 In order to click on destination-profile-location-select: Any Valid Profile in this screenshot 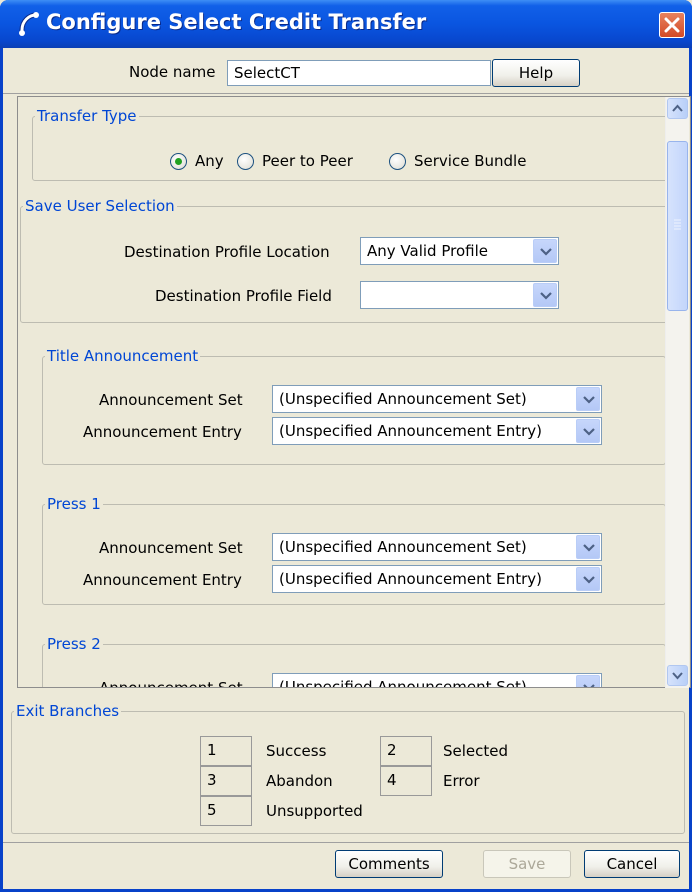, I will do `click(459, 251)`.